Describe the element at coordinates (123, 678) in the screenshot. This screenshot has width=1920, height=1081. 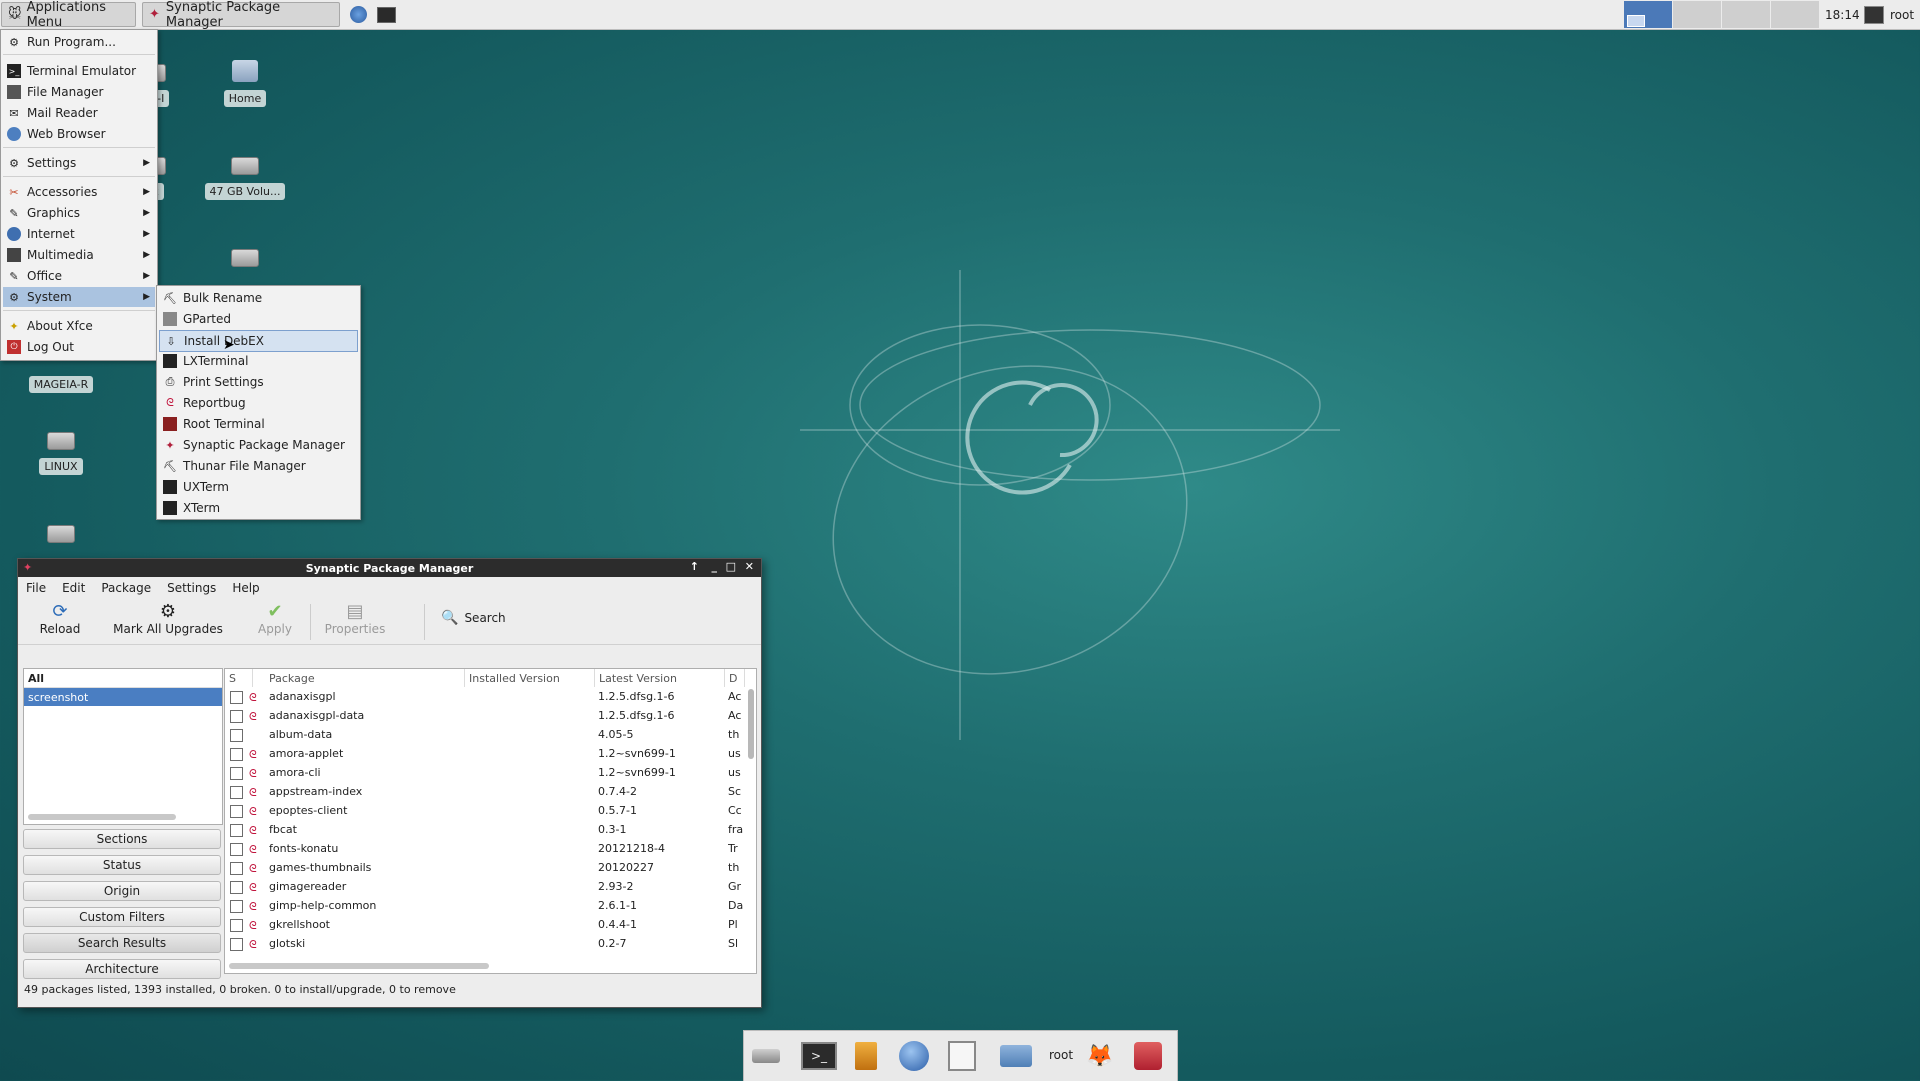
I see `filter-column-header: All` at that location.